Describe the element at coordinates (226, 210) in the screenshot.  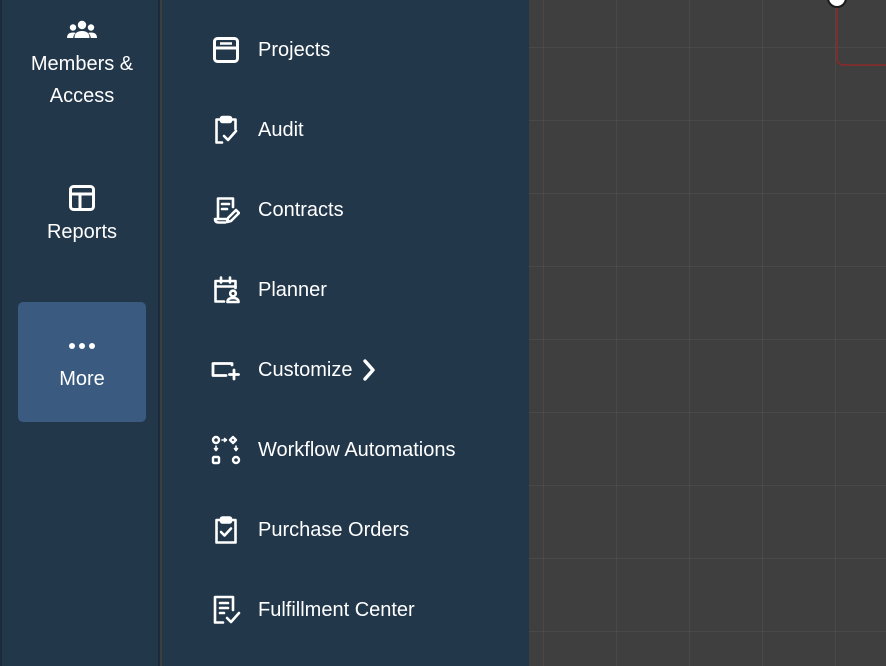
I see `contract-icon` at that location.